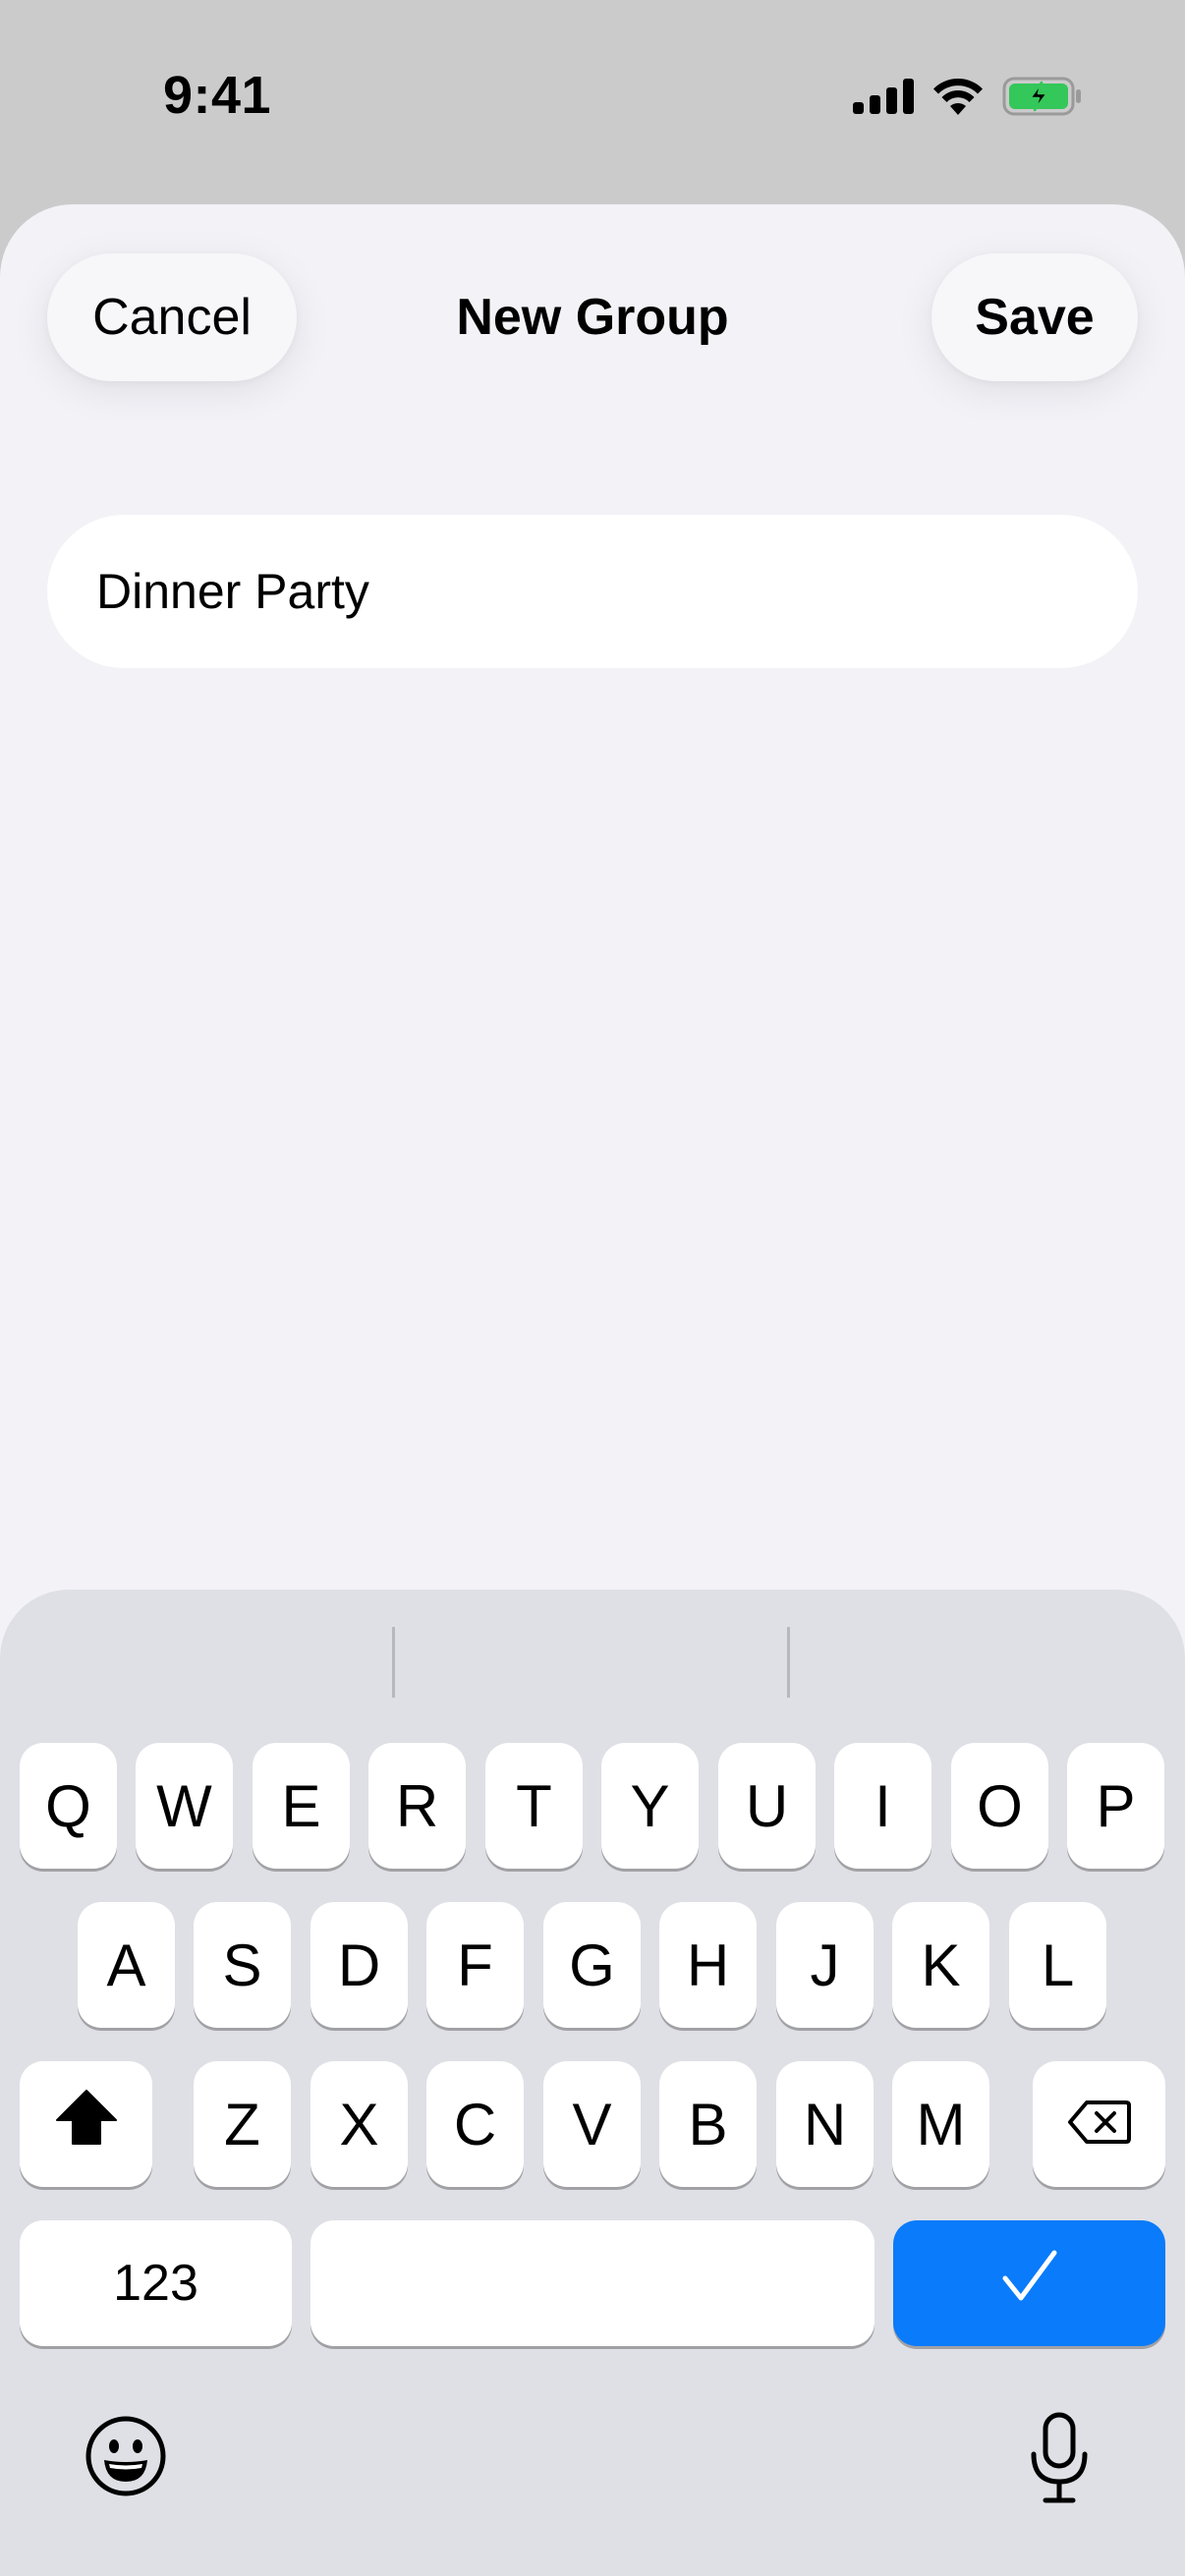 The width and height of the screenshot is (1185, 2576). What do you see at coordinates (184, 1806) in the screenshot?
I see `key-w: W` at bounding box center [184, 1806].